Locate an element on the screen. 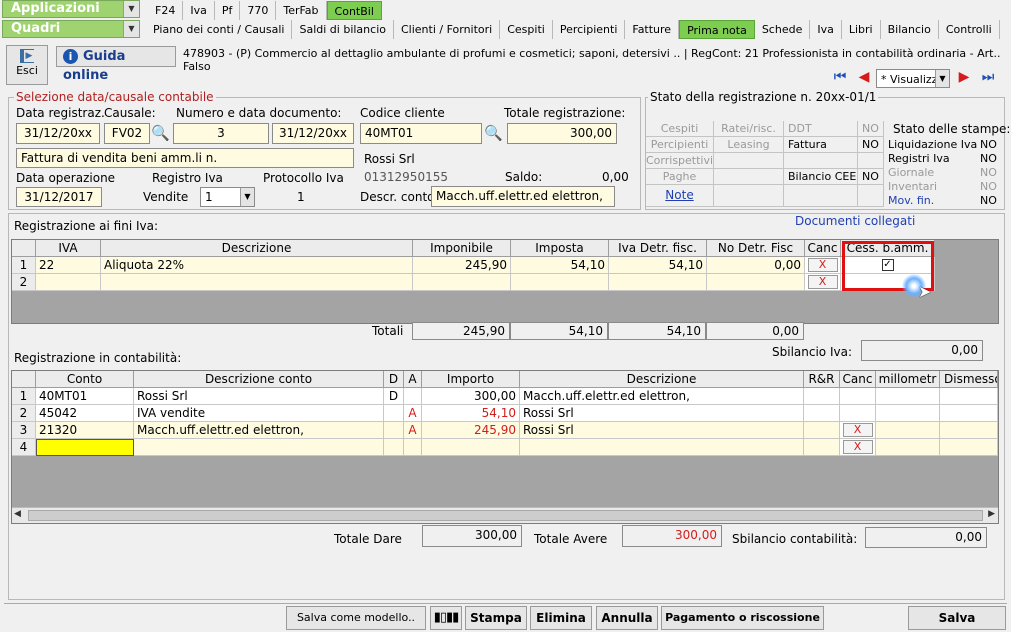 The height and width of the screenshot is (632, 1011). imponibile-cell is located at coordinates (462, 282).